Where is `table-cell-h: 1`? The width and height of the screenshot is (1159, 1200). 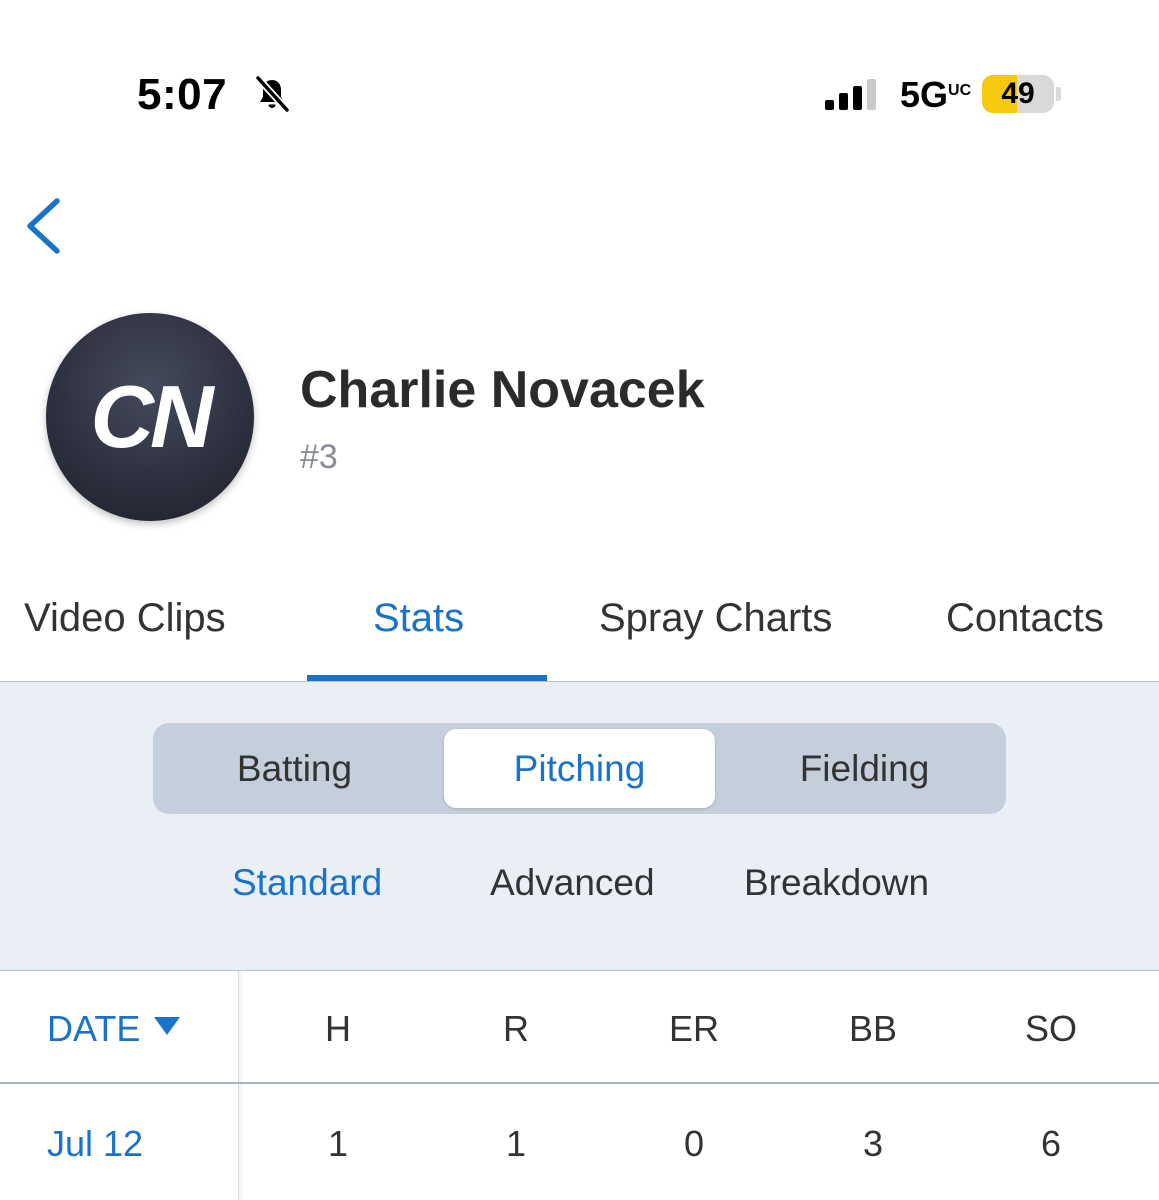
table-cell-h: 1 is located at coordinates (338, 1143).